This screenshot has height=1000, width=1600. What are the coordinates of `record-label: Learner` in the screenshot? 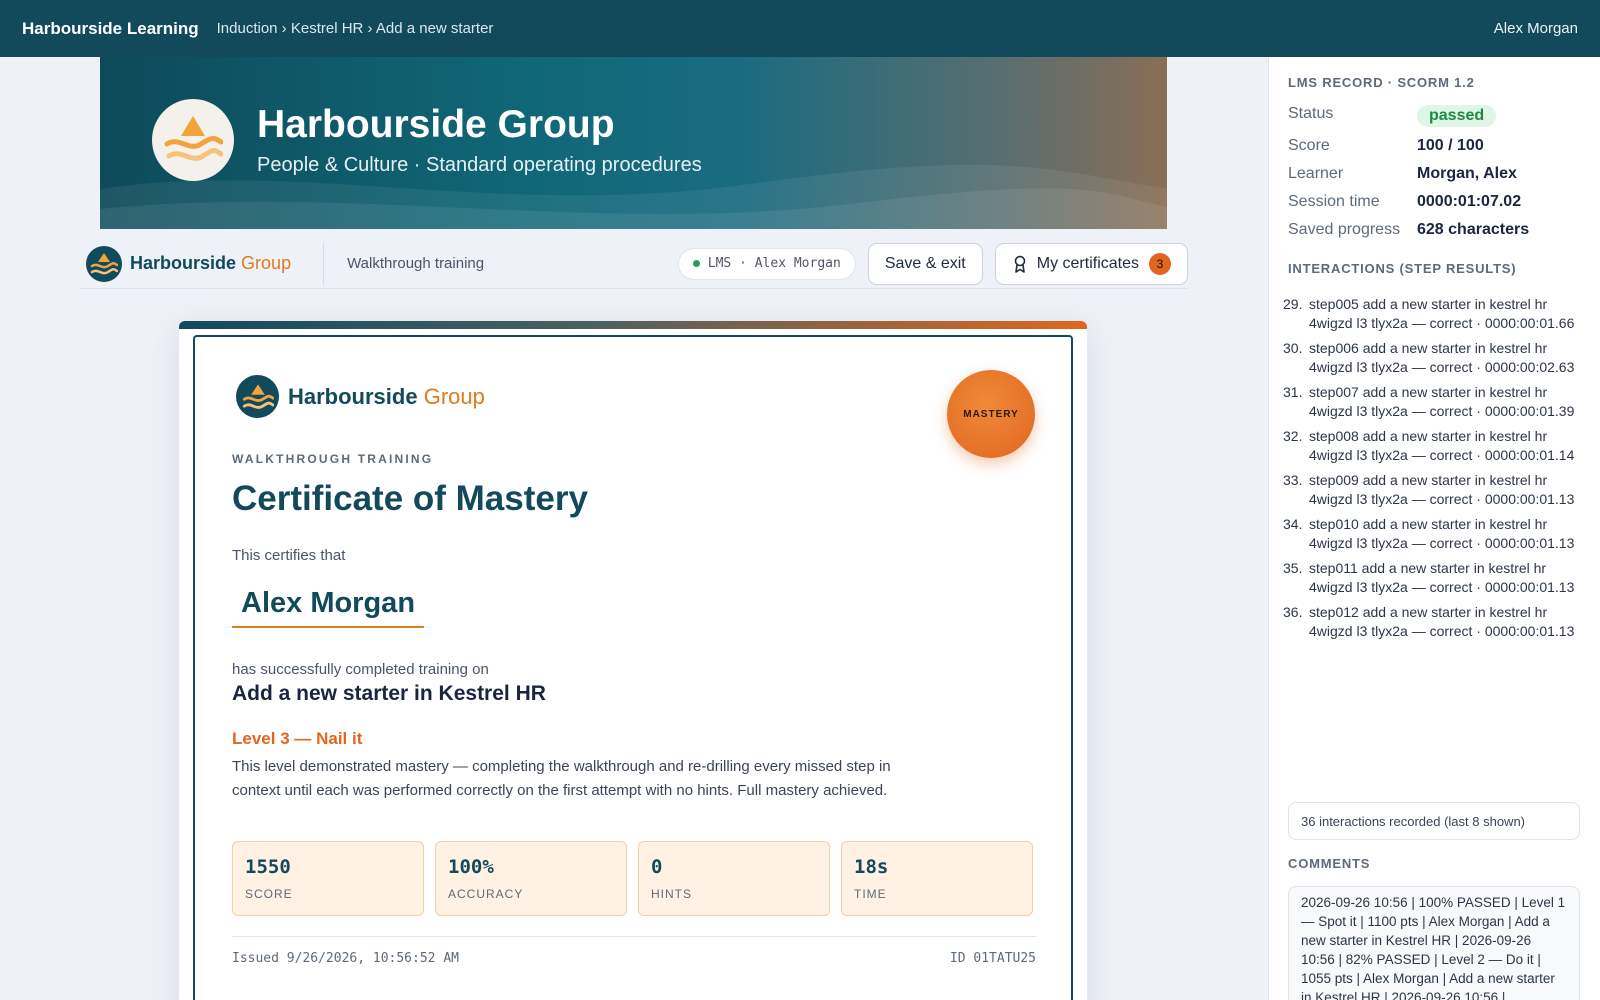 It's located at (1316, 173).